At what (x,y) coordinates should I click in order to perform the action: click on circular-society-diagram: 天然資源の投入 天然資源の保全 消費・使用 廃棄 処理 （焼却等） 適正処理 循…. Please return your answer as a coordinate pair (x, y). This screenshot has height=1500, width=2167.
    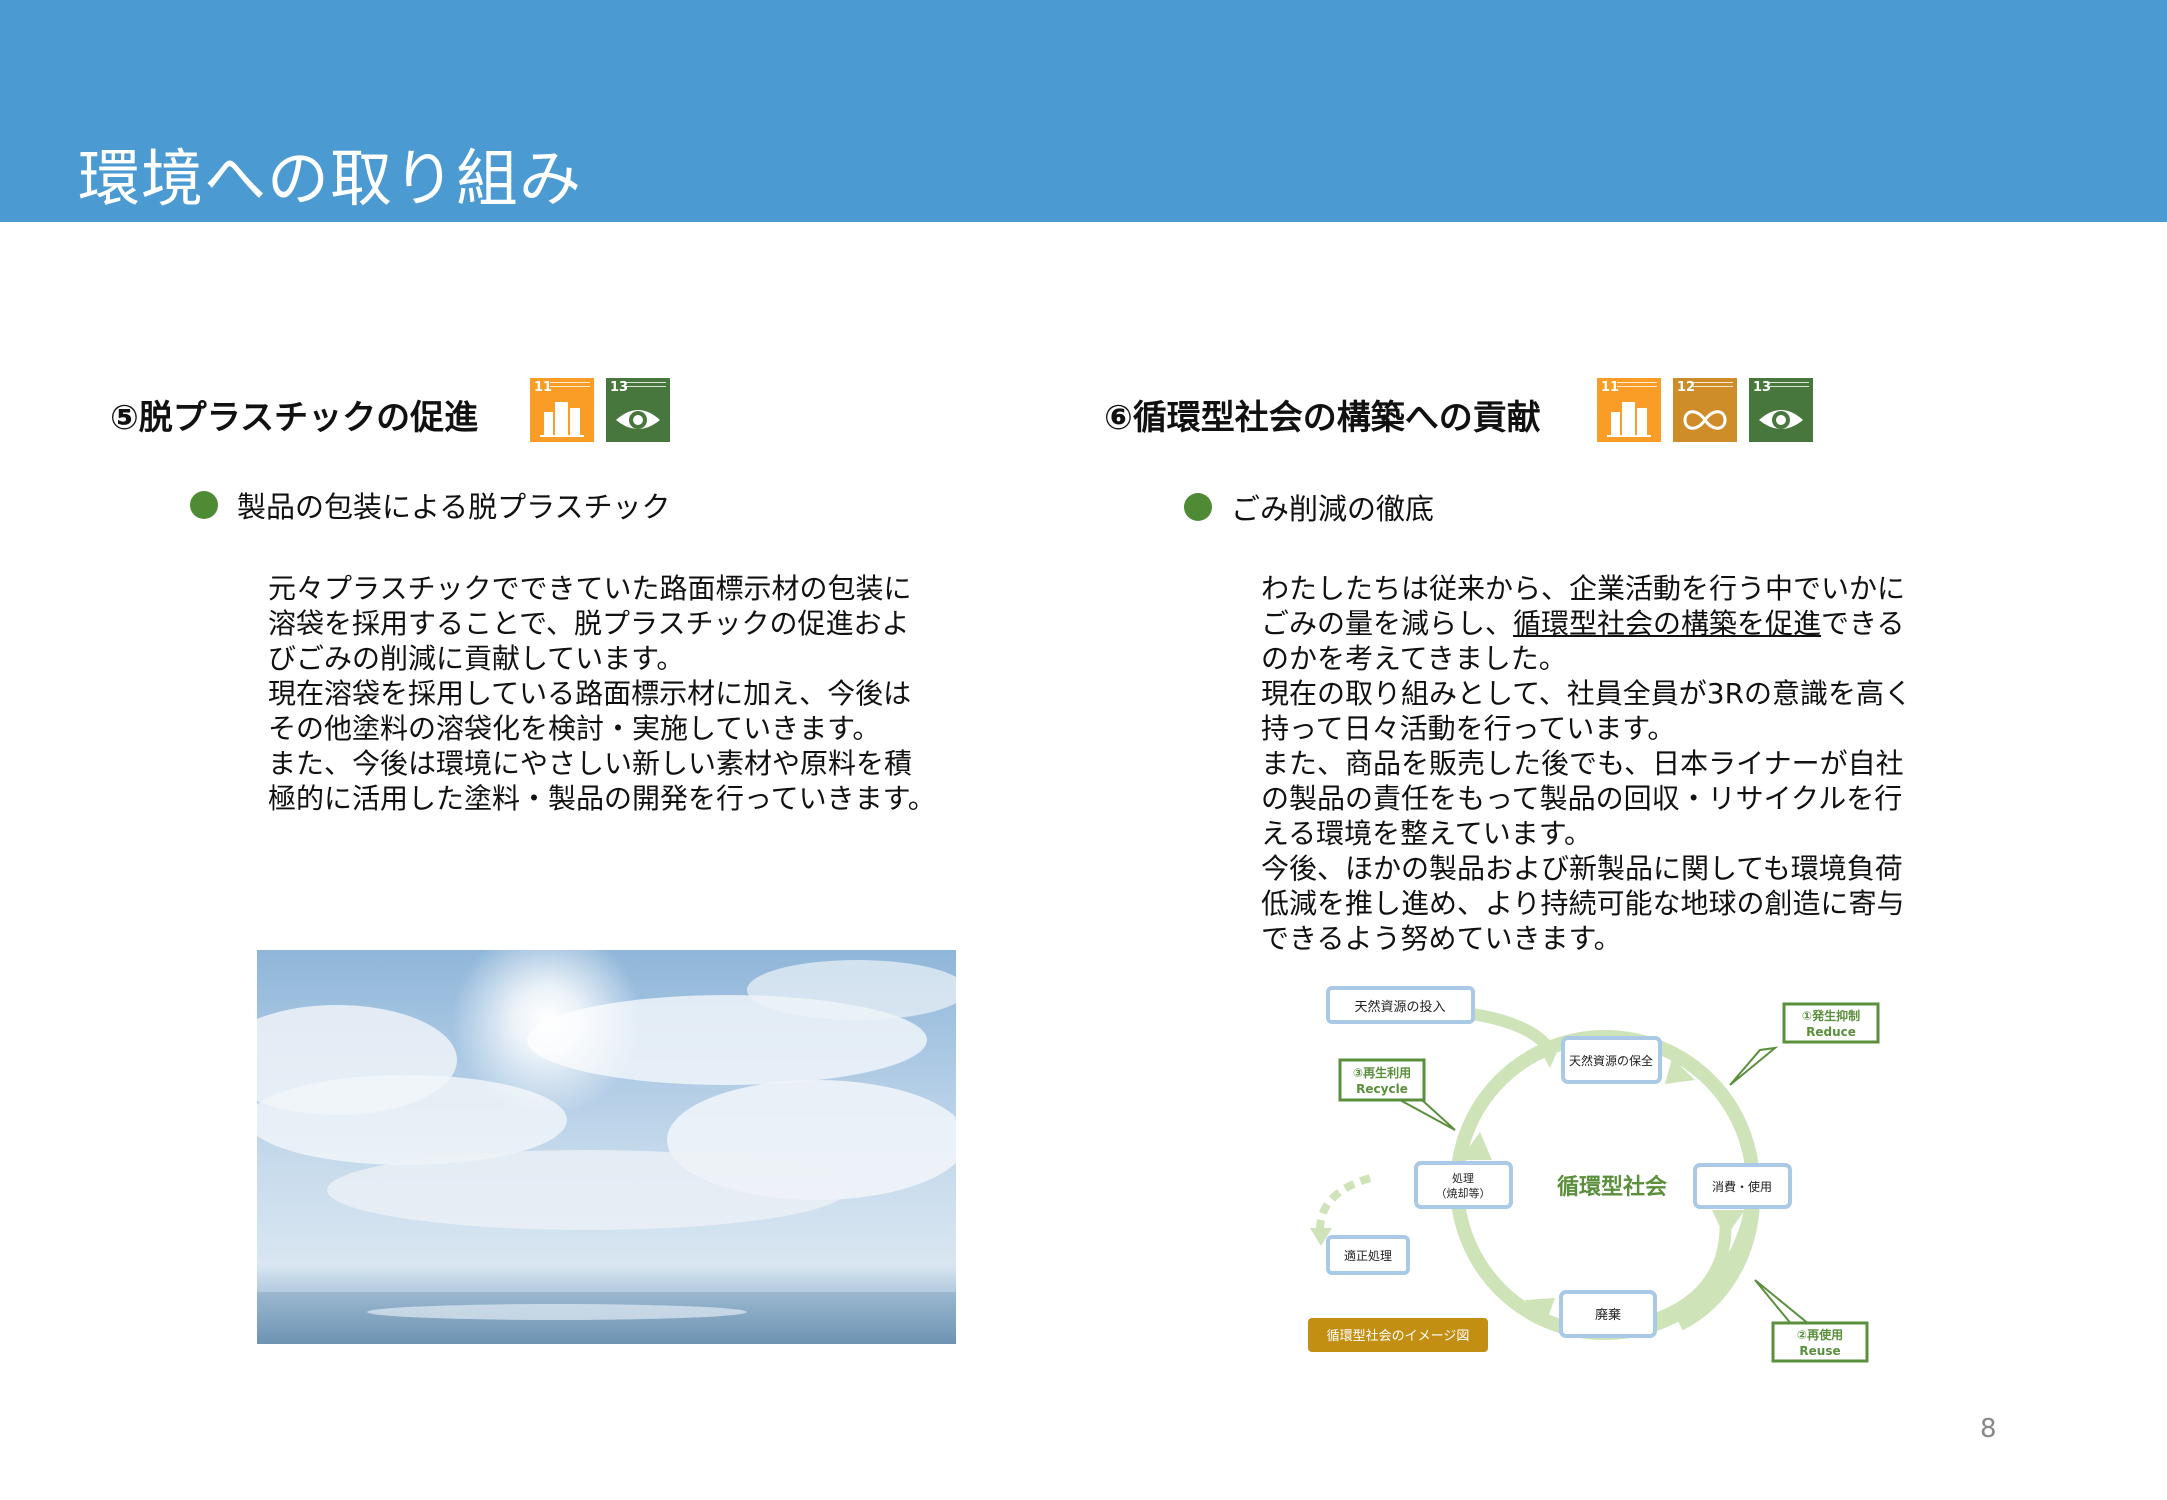
    Looking at the image, I should click on (1594, 1174).